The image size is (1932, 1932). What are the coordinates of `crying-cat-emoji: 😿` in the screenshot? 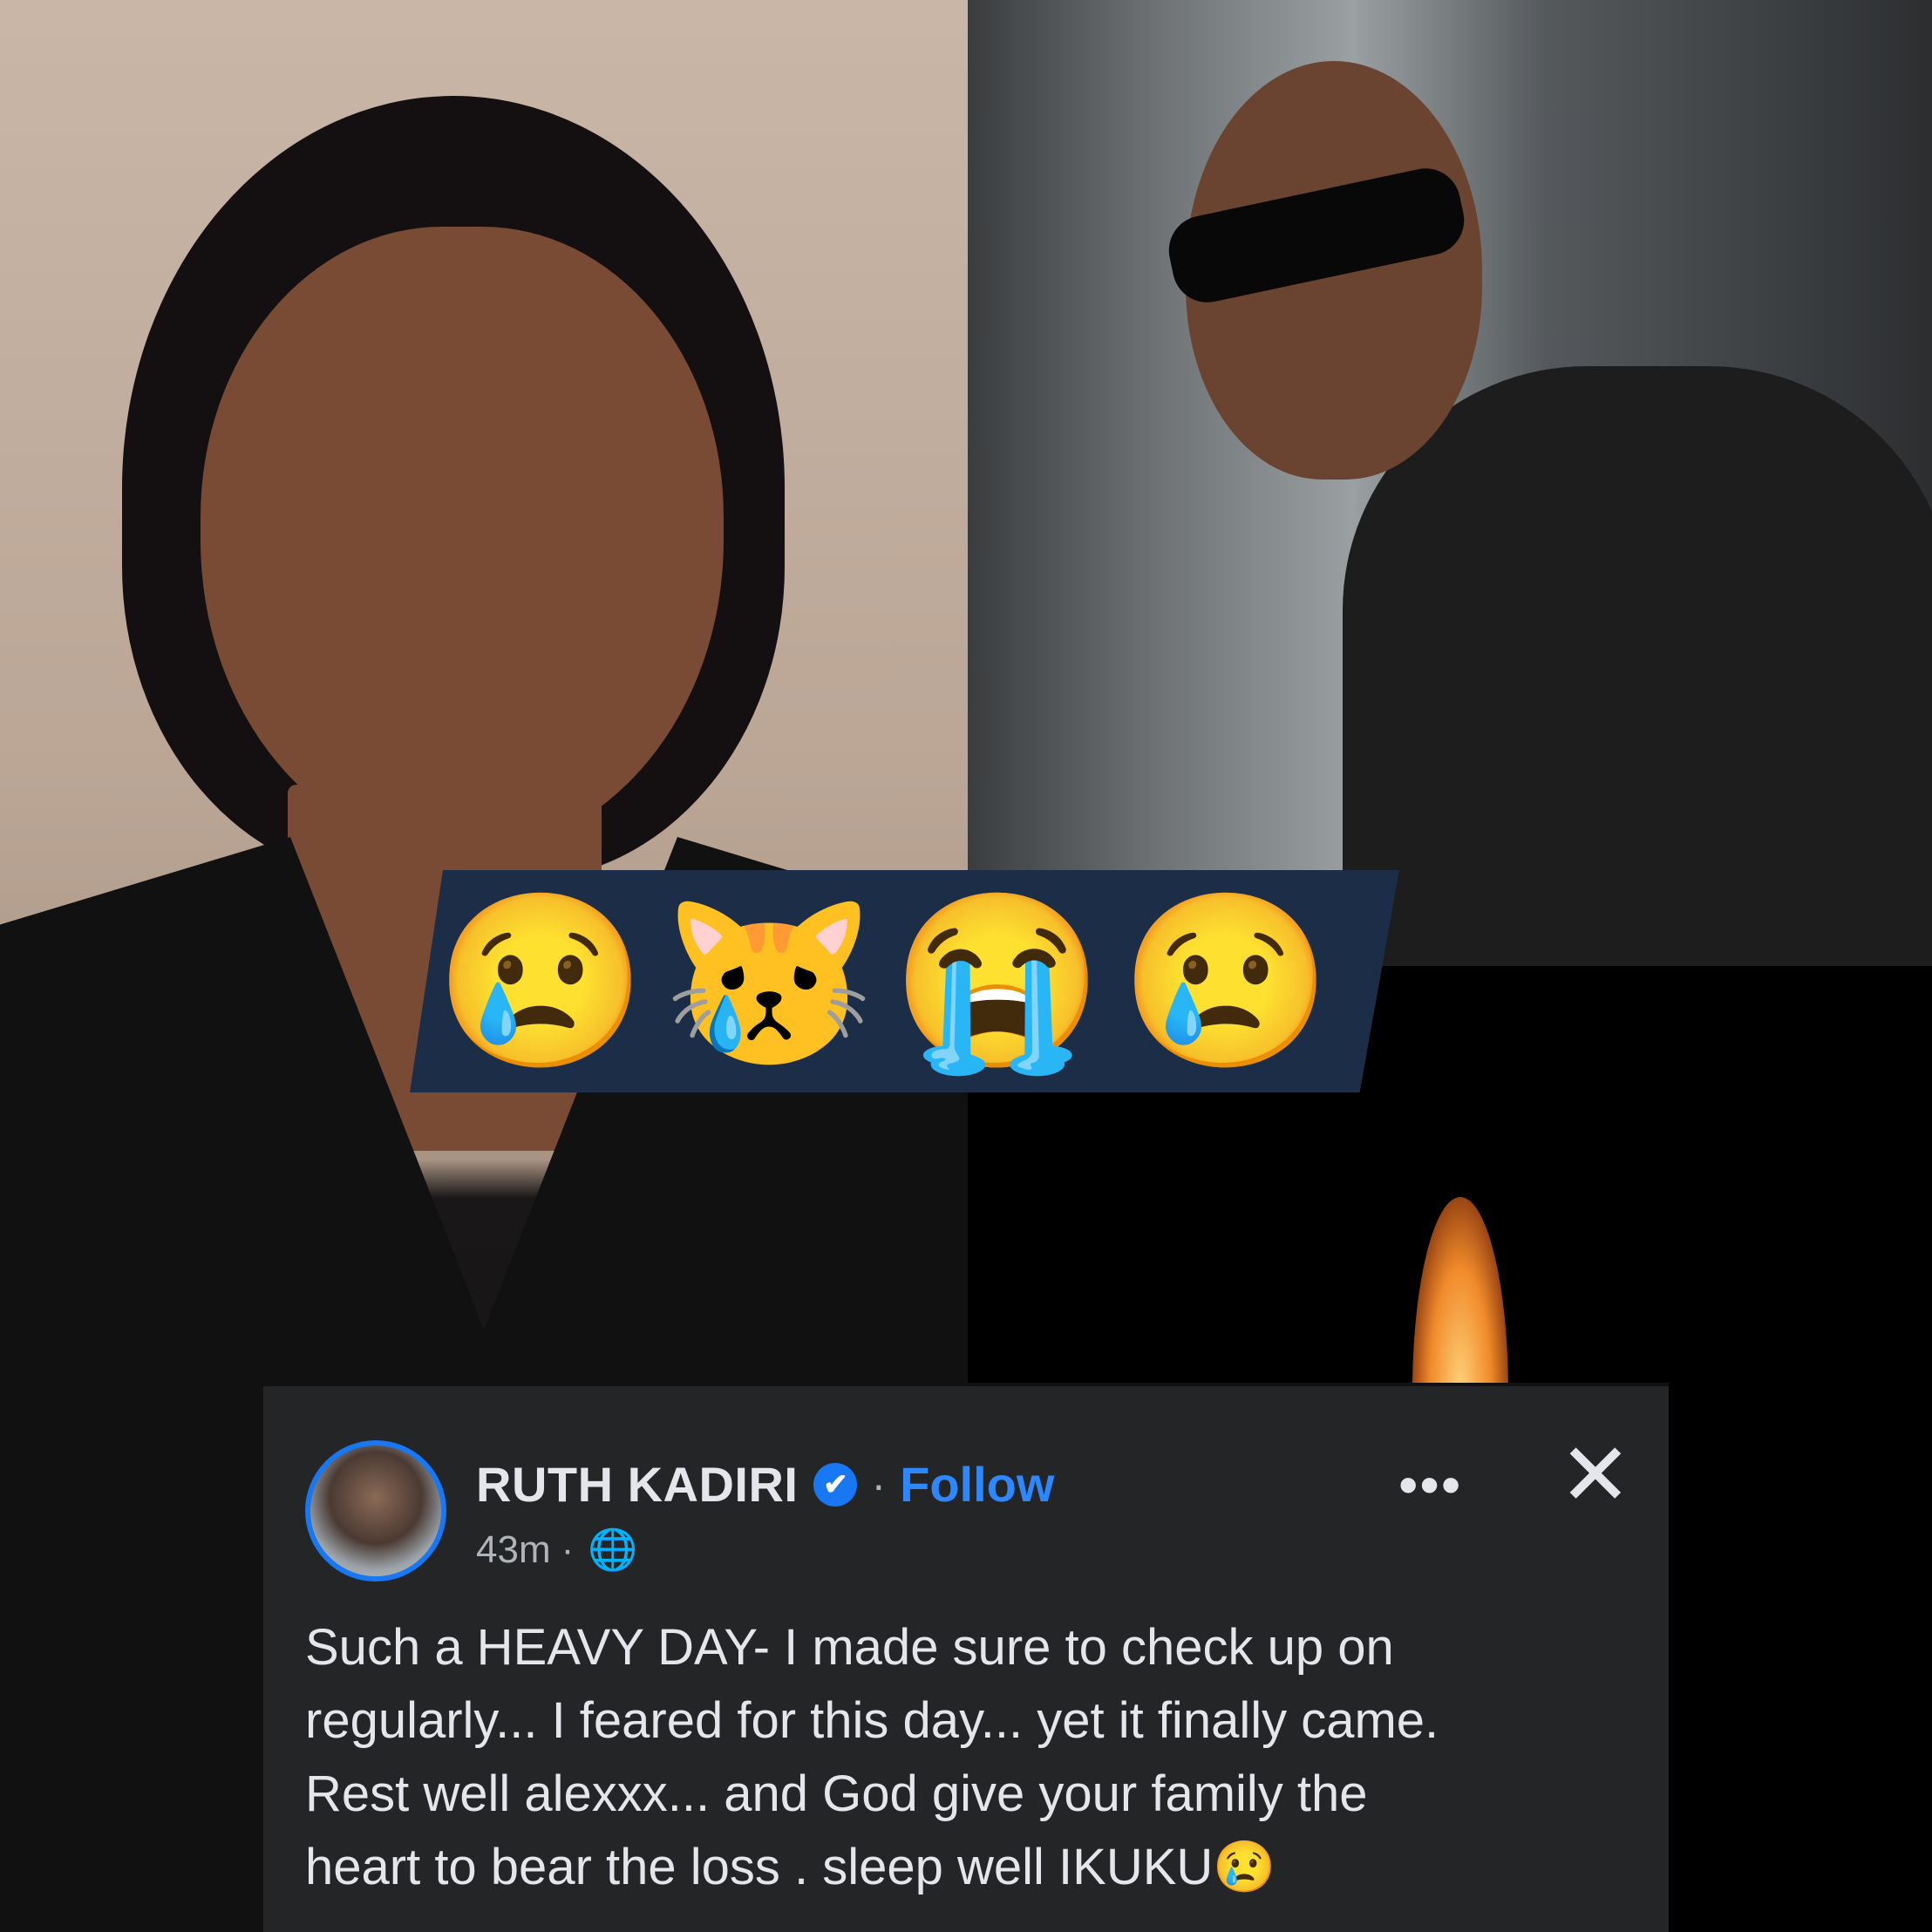 It's located at (769, 981).